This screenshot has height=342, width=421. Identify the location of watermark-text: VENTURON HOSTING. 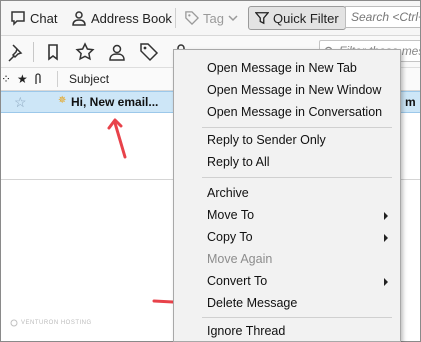
(56, 323).